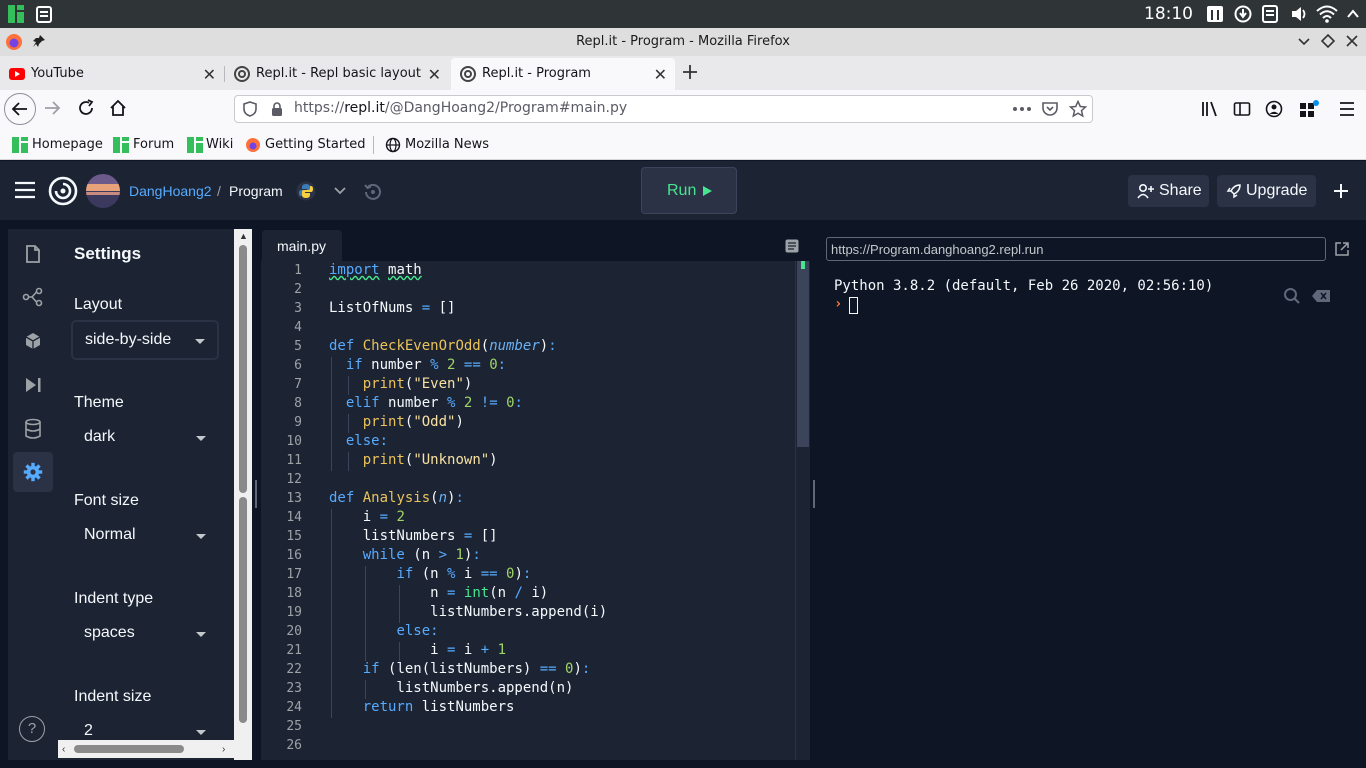 This screenshot has width=1366, height=768. Describe the element at coordinates (1210, 109) in the screenshot. I see `library-icon` at that location.